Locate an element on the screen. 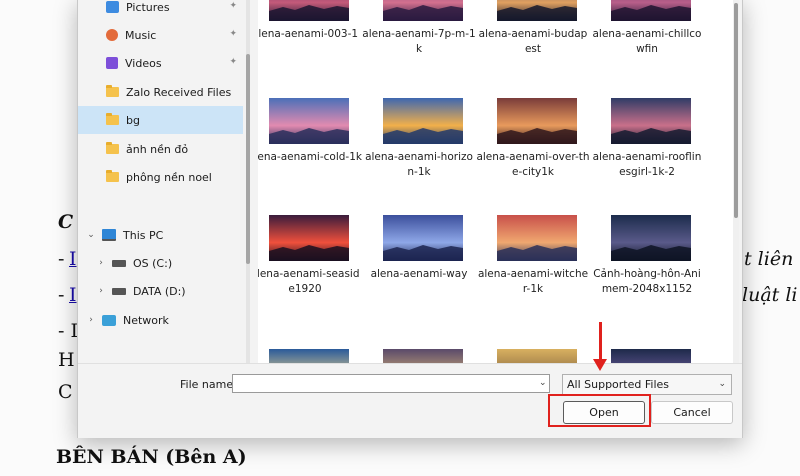  file-grid-scrollbar is located at coordinates (736, 181).